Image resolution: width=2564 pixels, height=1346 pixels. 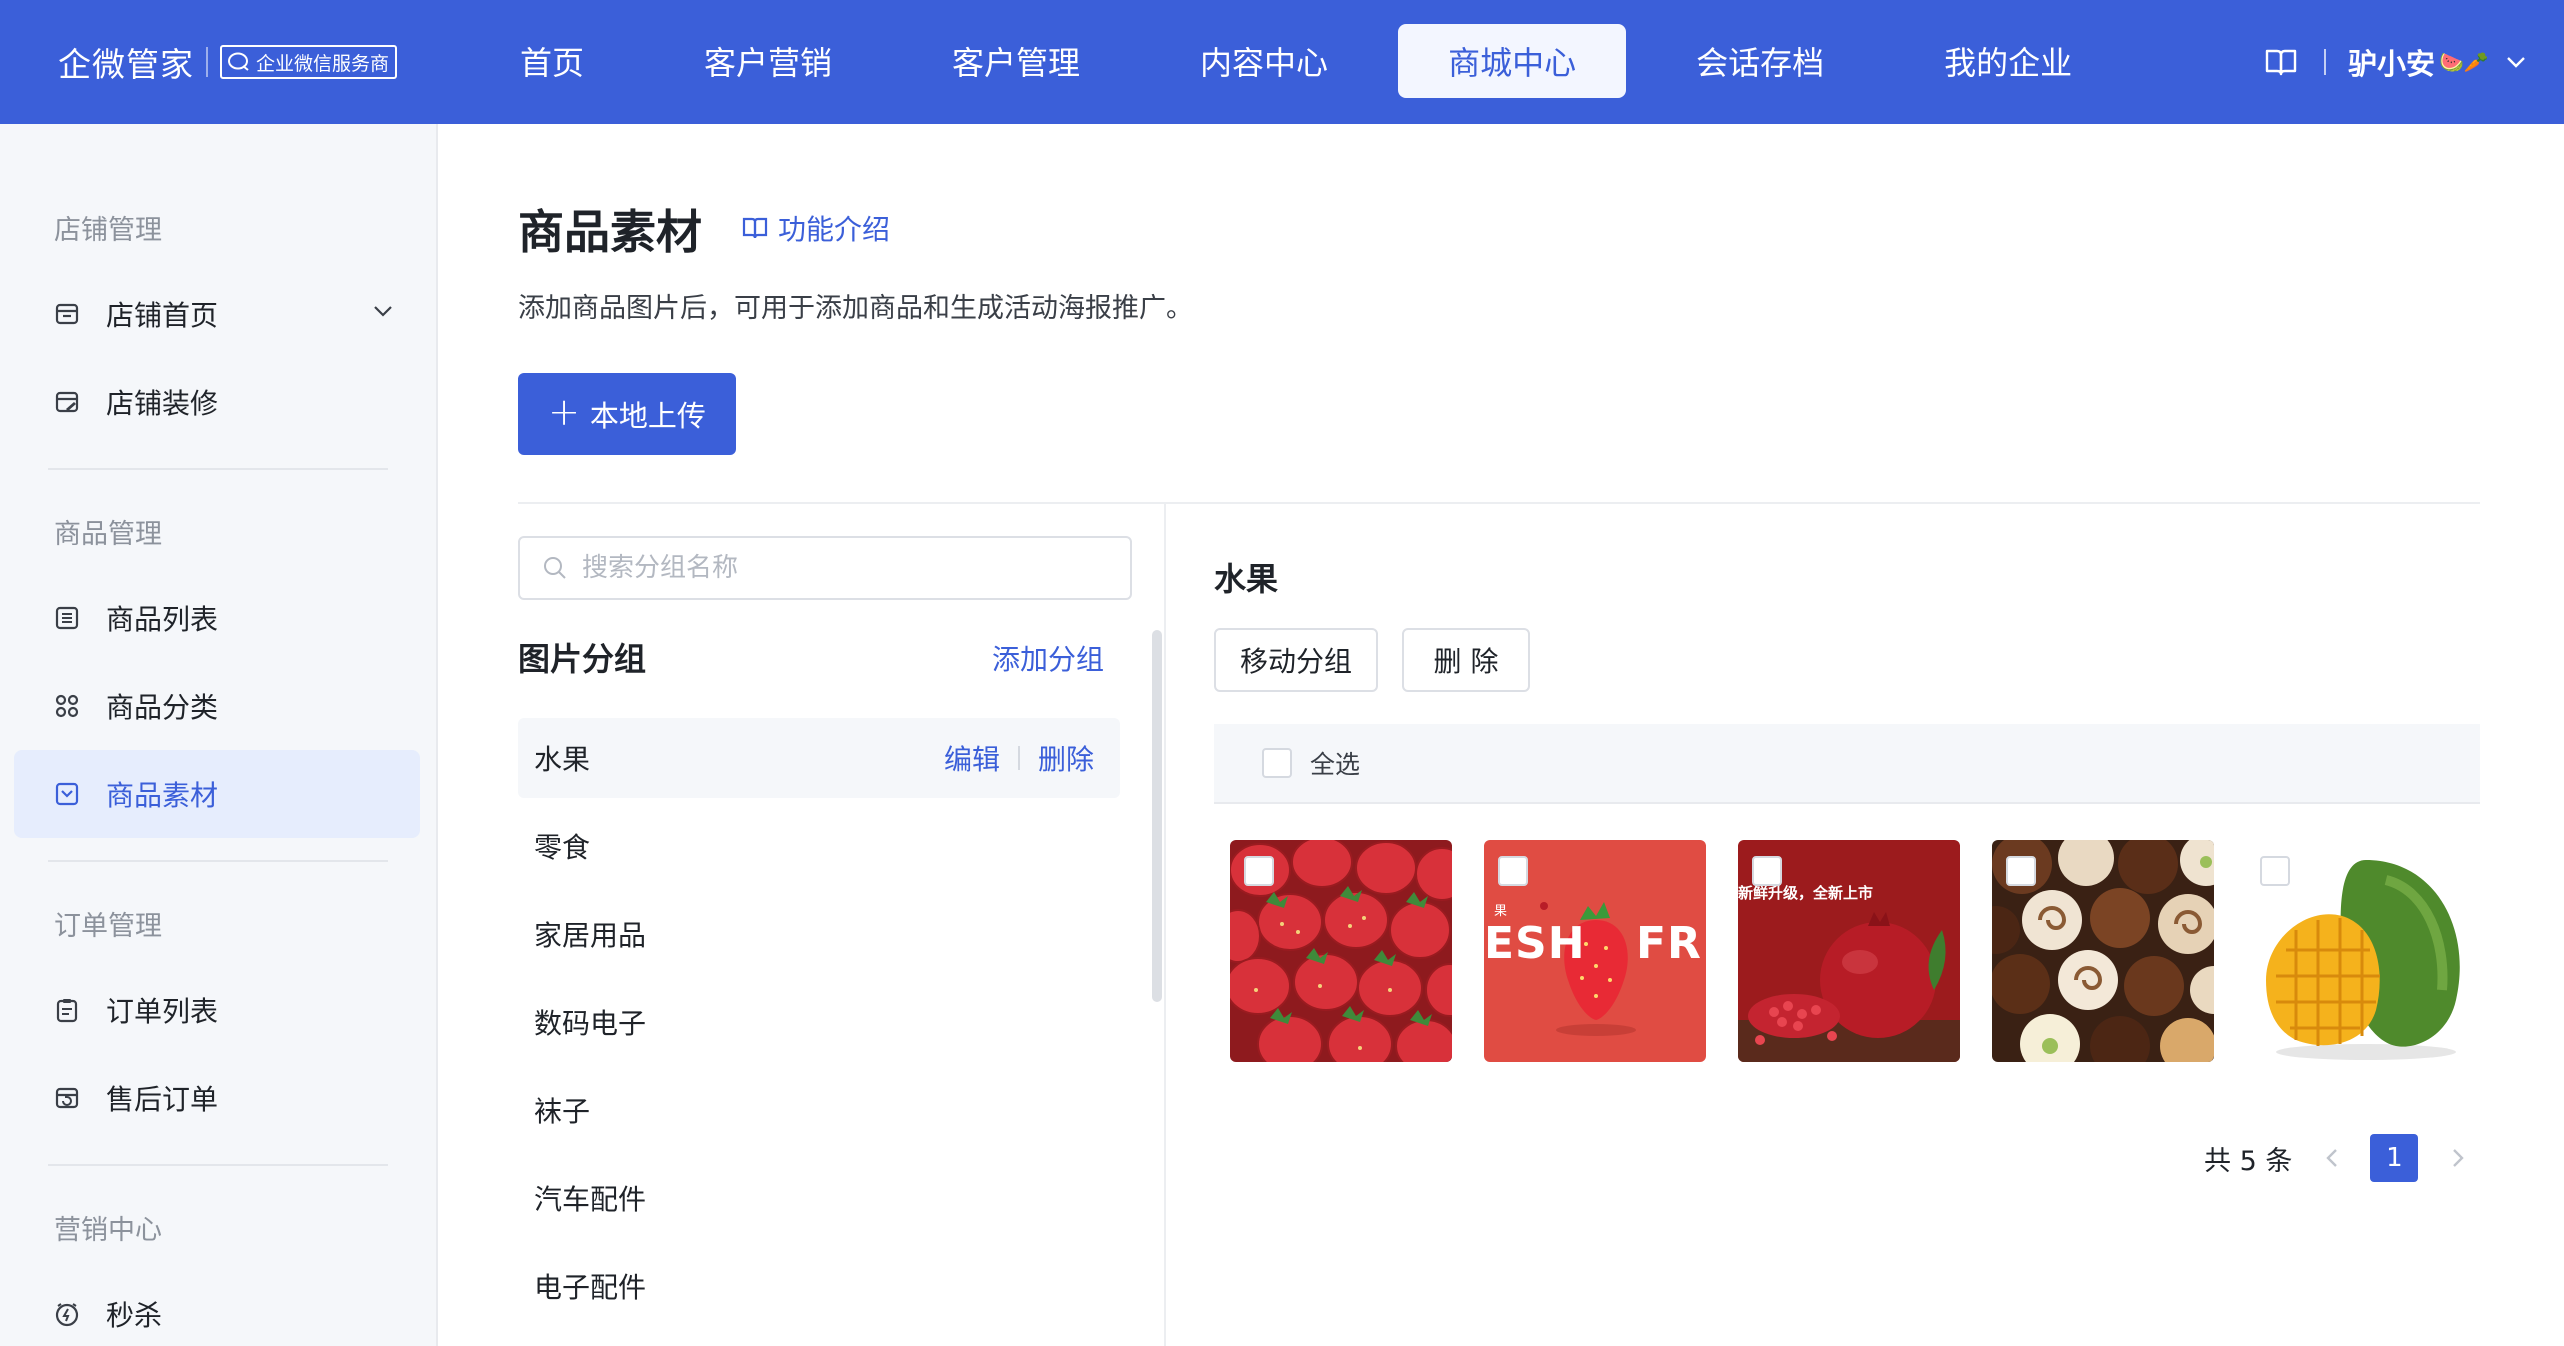 I want to click on content-divider, so click(x=1499, y=503).